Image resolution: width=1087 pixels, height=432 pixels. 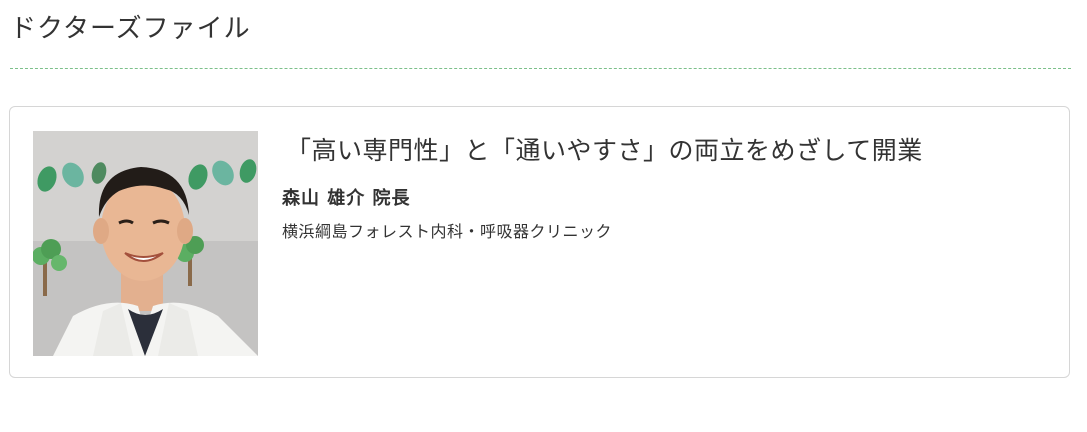 I want to click on clinic-name: 横浜綱島フォレスト内科・呼吸器クリニック, so click(x=447, y=231).